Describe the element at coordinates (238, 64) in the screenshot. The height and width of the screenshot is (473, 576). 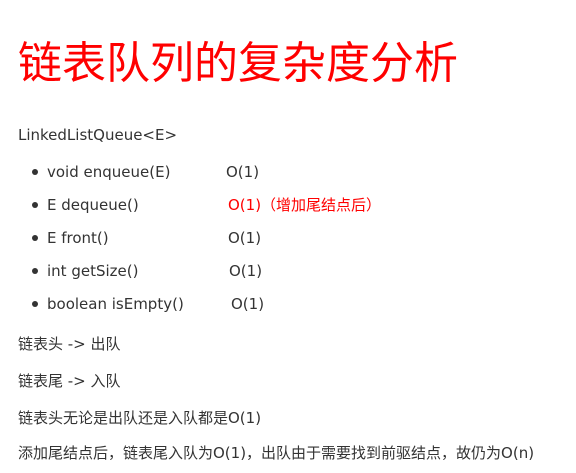
I see `page-title: 链表队列的复杂度分析` at that location.